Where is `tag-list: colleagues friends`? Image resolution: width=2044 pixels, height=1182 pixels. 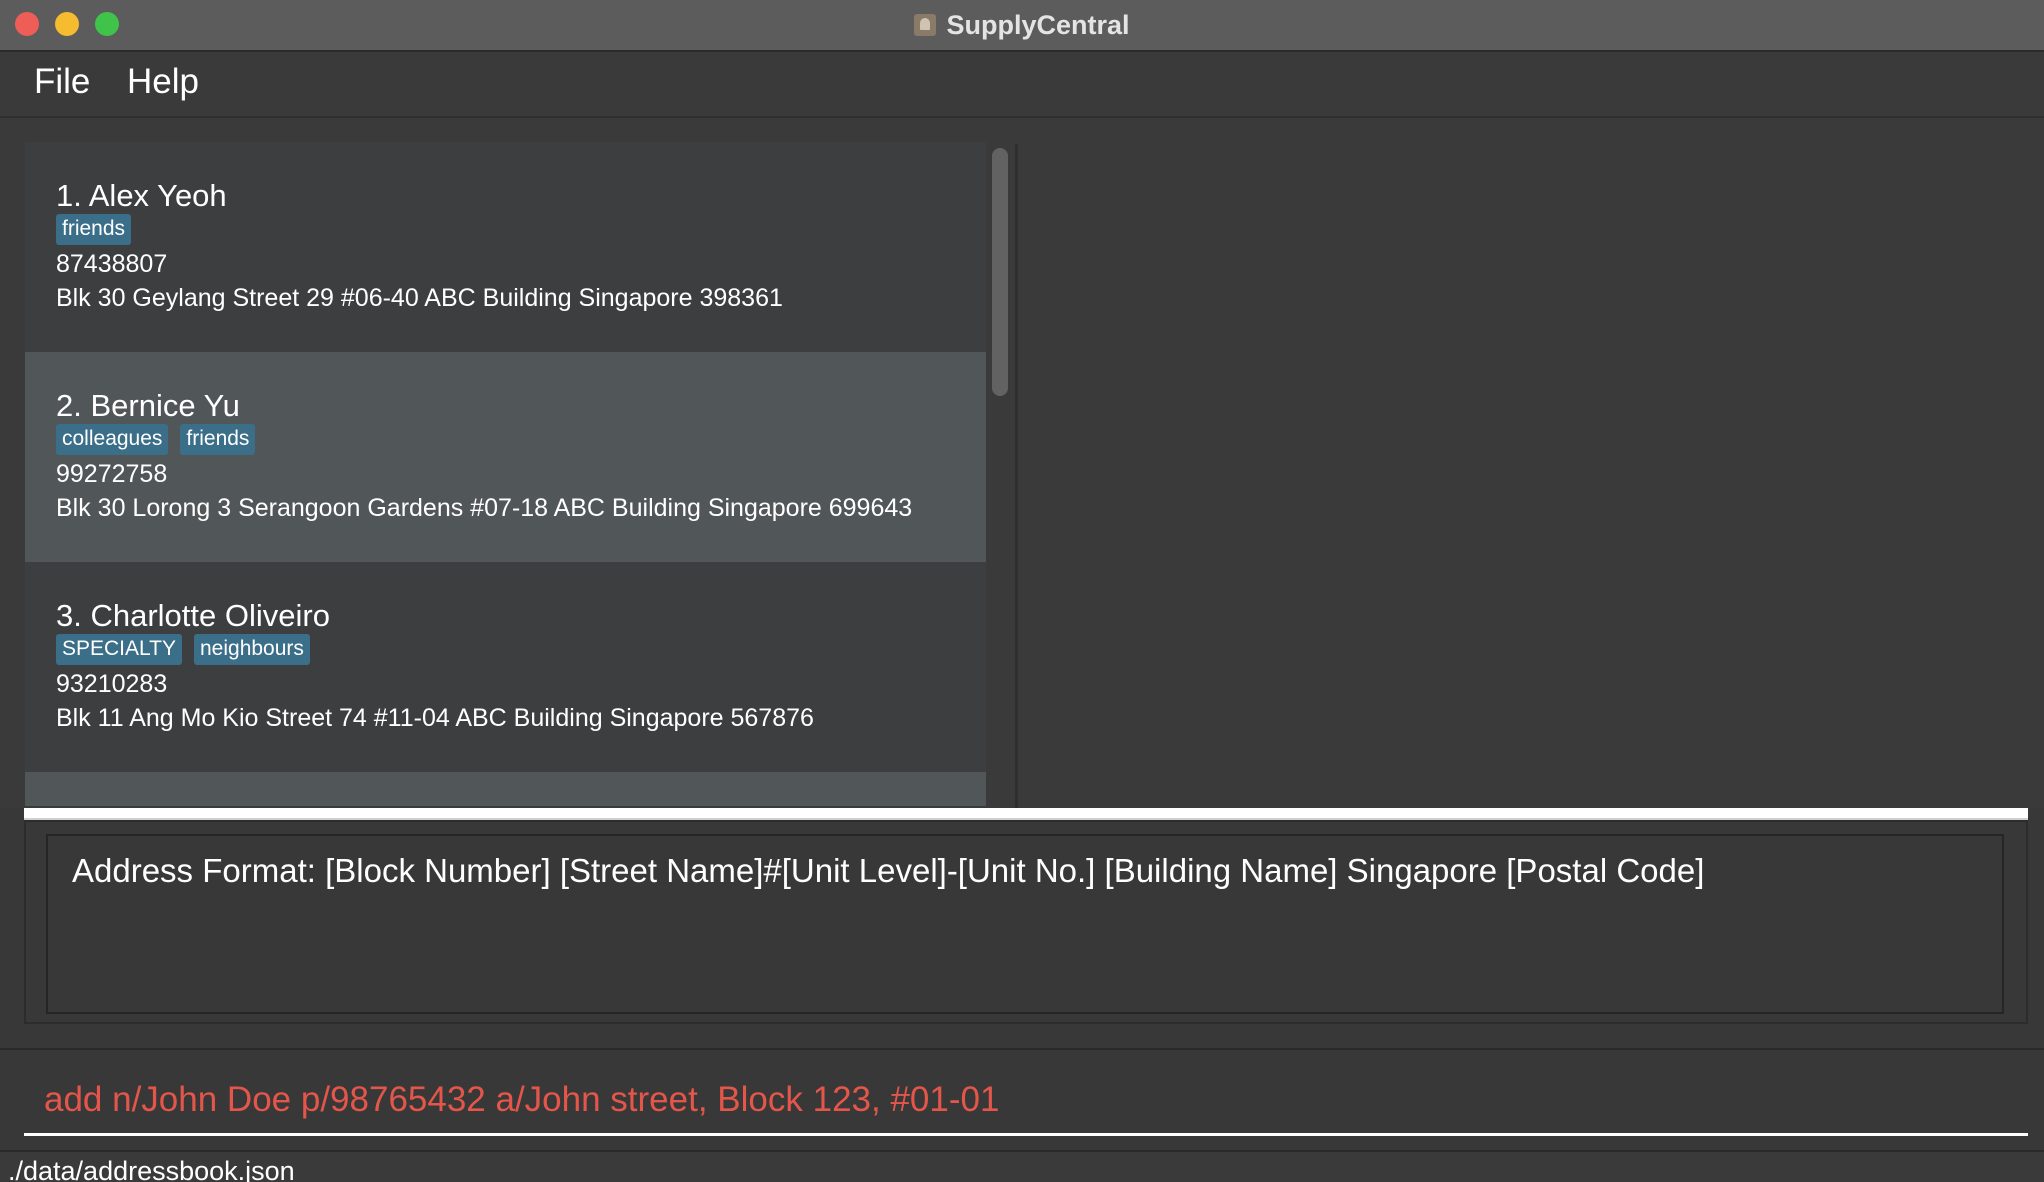 tag-list: colleagues friends is located at coordinates (156, 439).